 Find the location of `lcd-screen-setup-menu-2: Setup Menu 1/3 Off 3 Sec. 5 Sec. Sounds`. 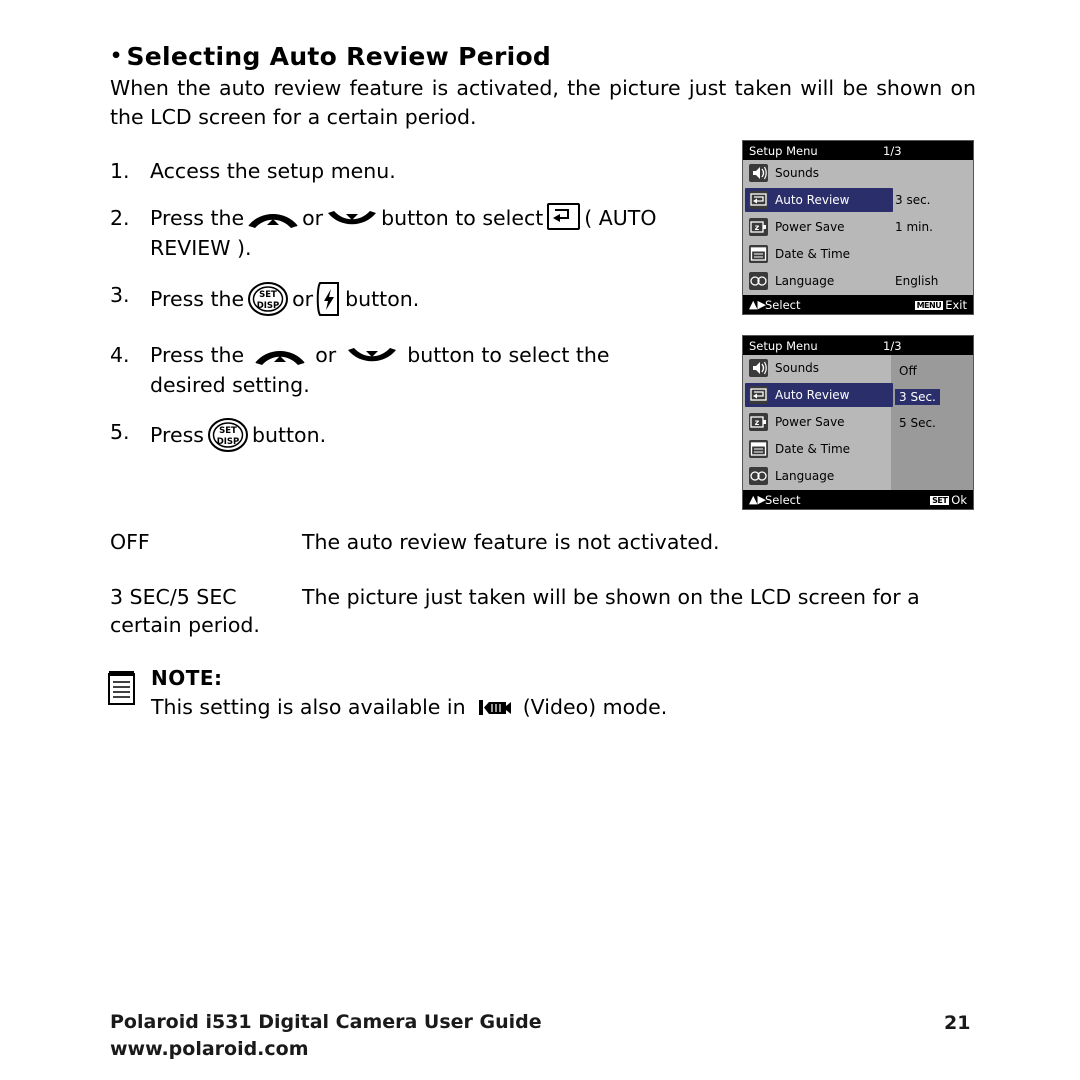

lcd-screen-setup-menu-2: Setup Menu 1/3 Off 3 Sec. 5 Sec. Sounds is located at coordinates (858, 422).